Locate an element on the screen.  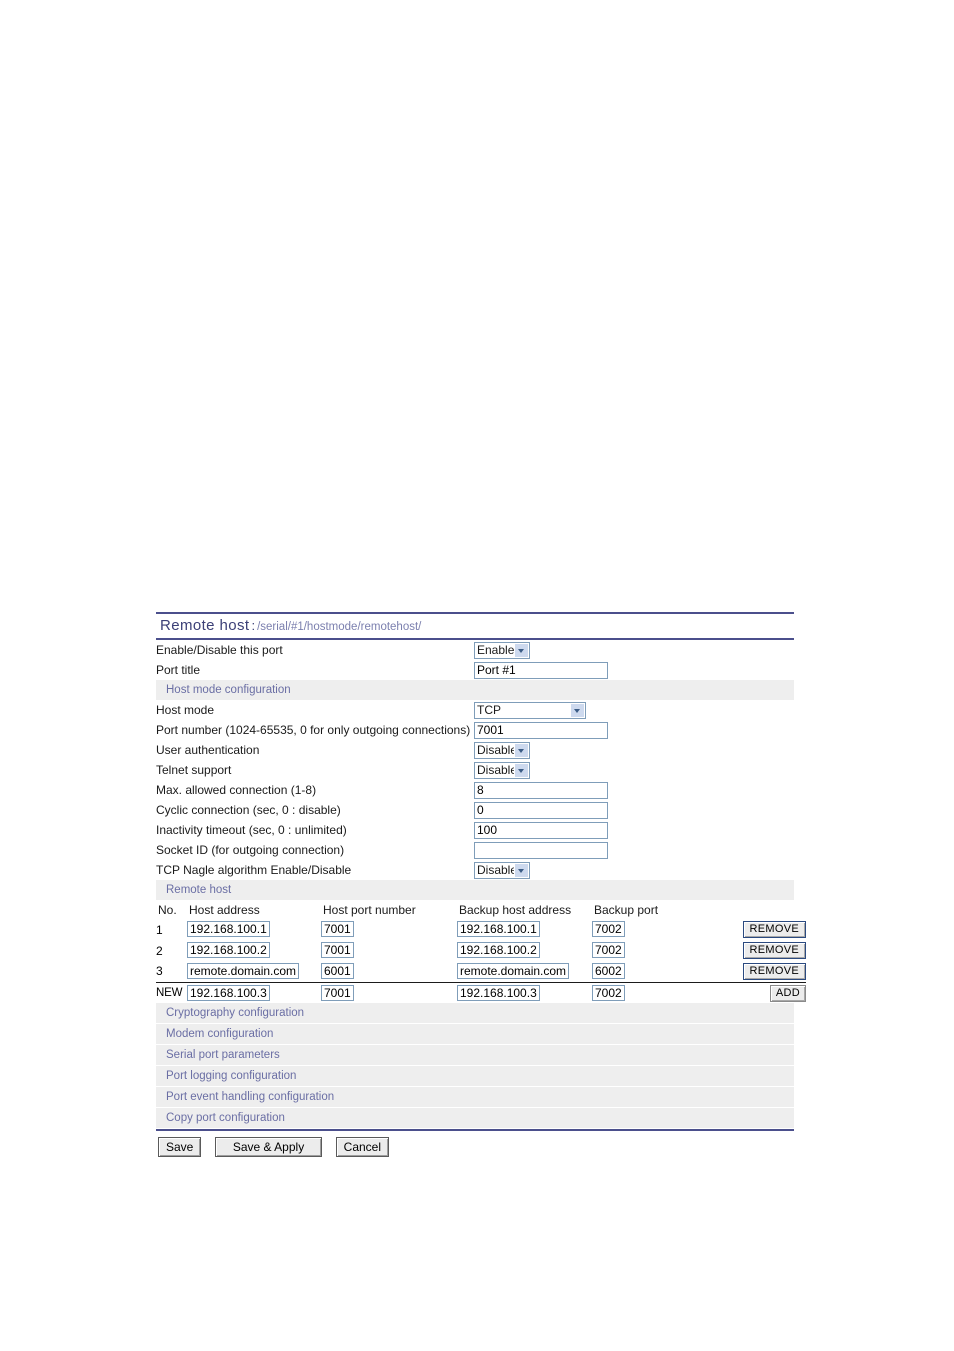
save-button: Save is located at coordinates (180, 1147).